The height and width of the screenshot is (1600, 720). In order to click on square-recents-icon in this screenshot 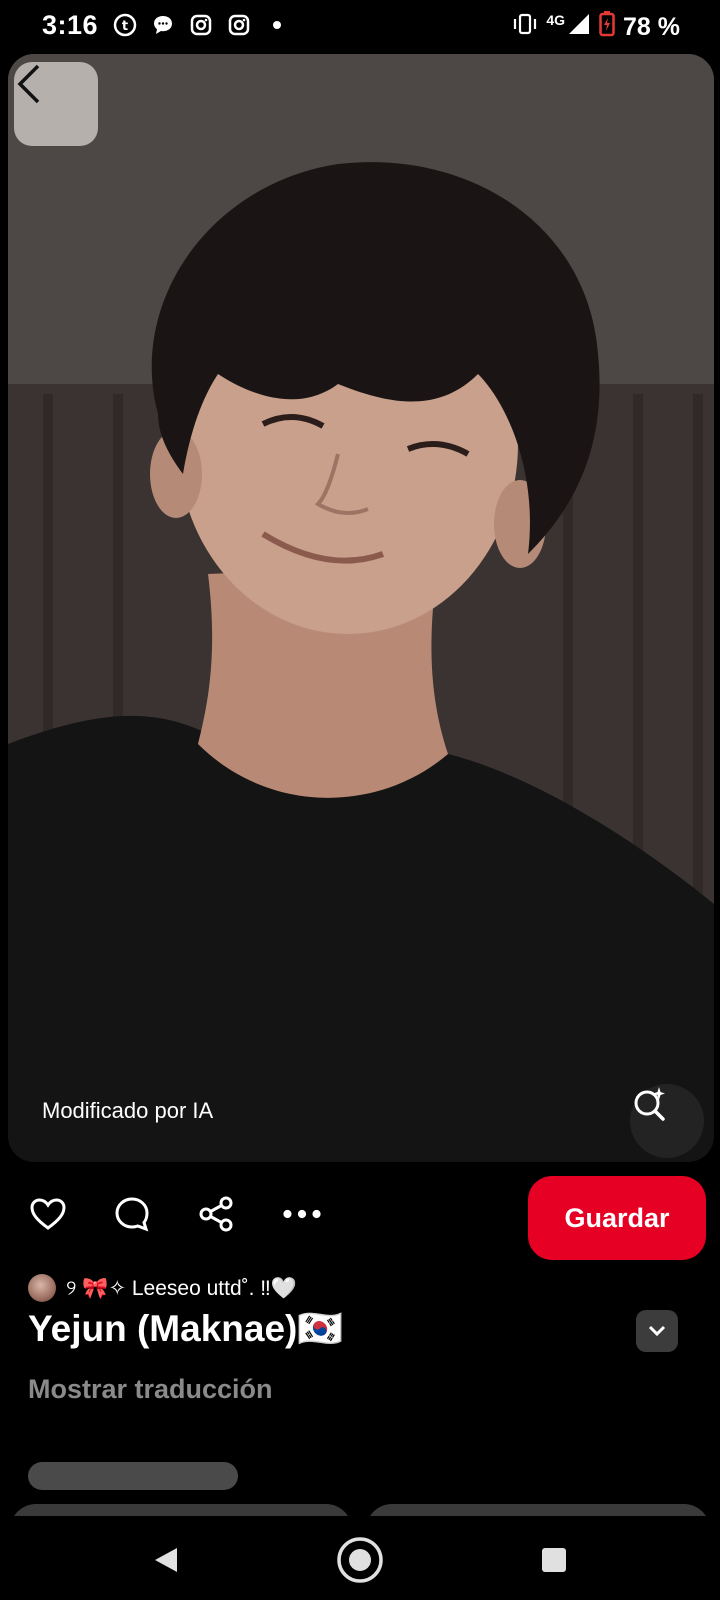, I will do `click(554, 1560)`.